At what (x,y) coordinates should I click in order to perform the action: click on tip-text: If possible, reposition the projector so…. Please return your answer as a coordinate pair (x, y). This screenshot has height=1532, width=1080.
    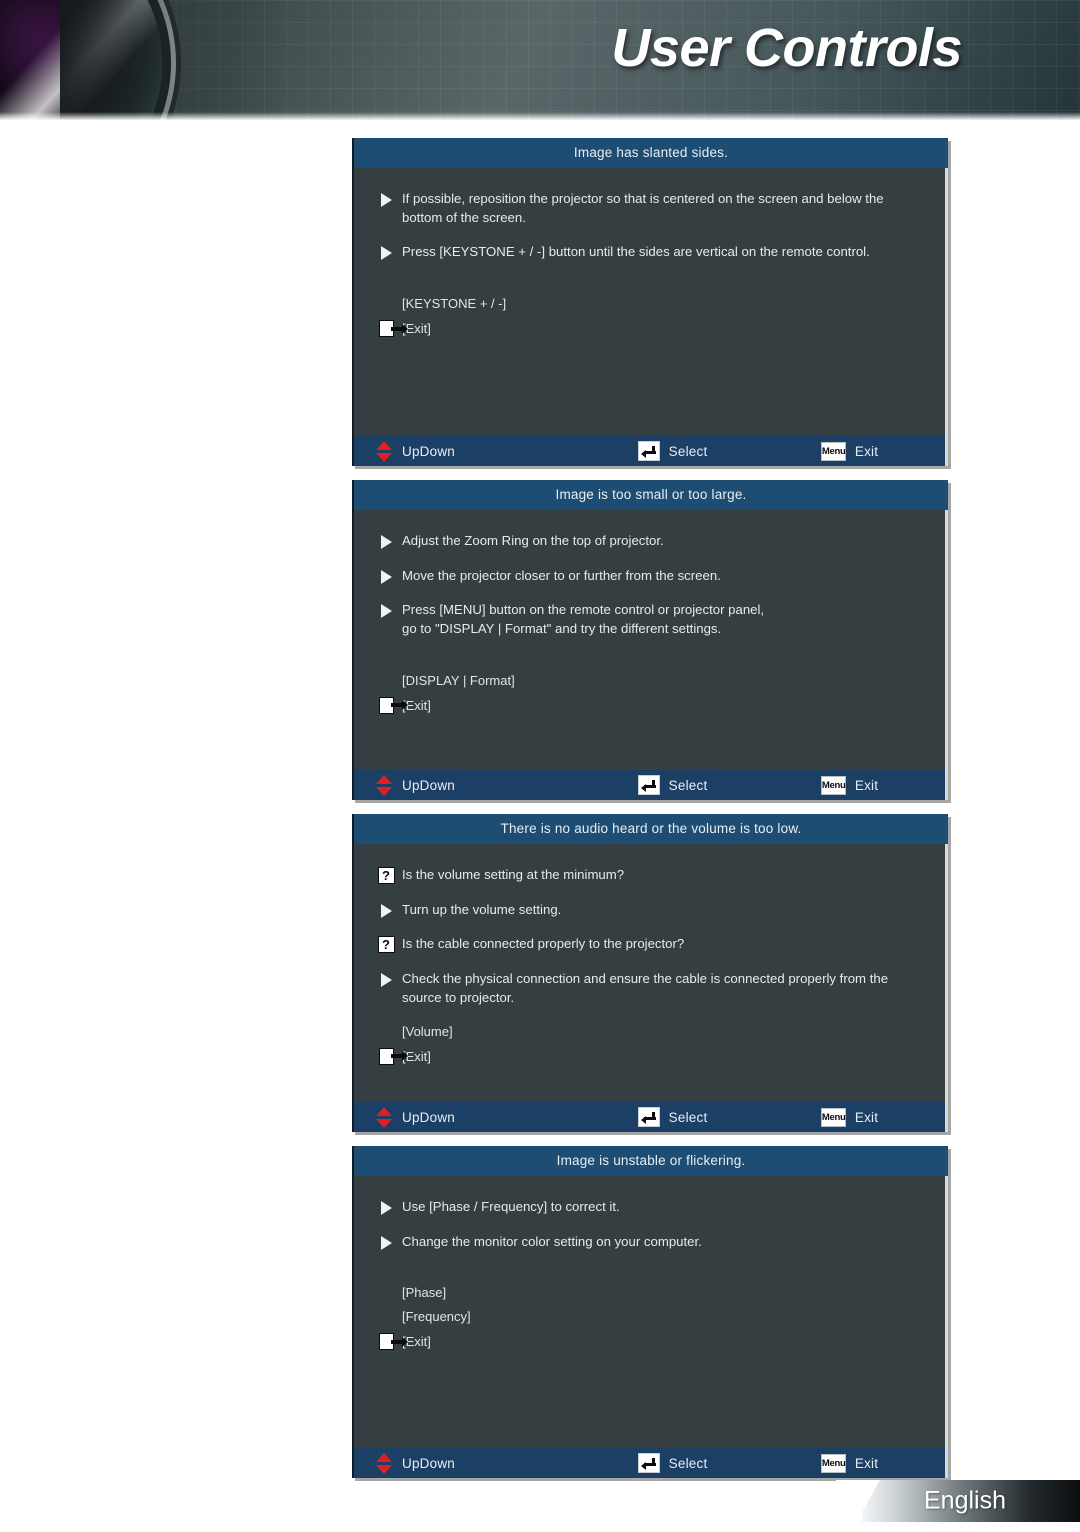
    Looking at the image, I should click on (646, 208).